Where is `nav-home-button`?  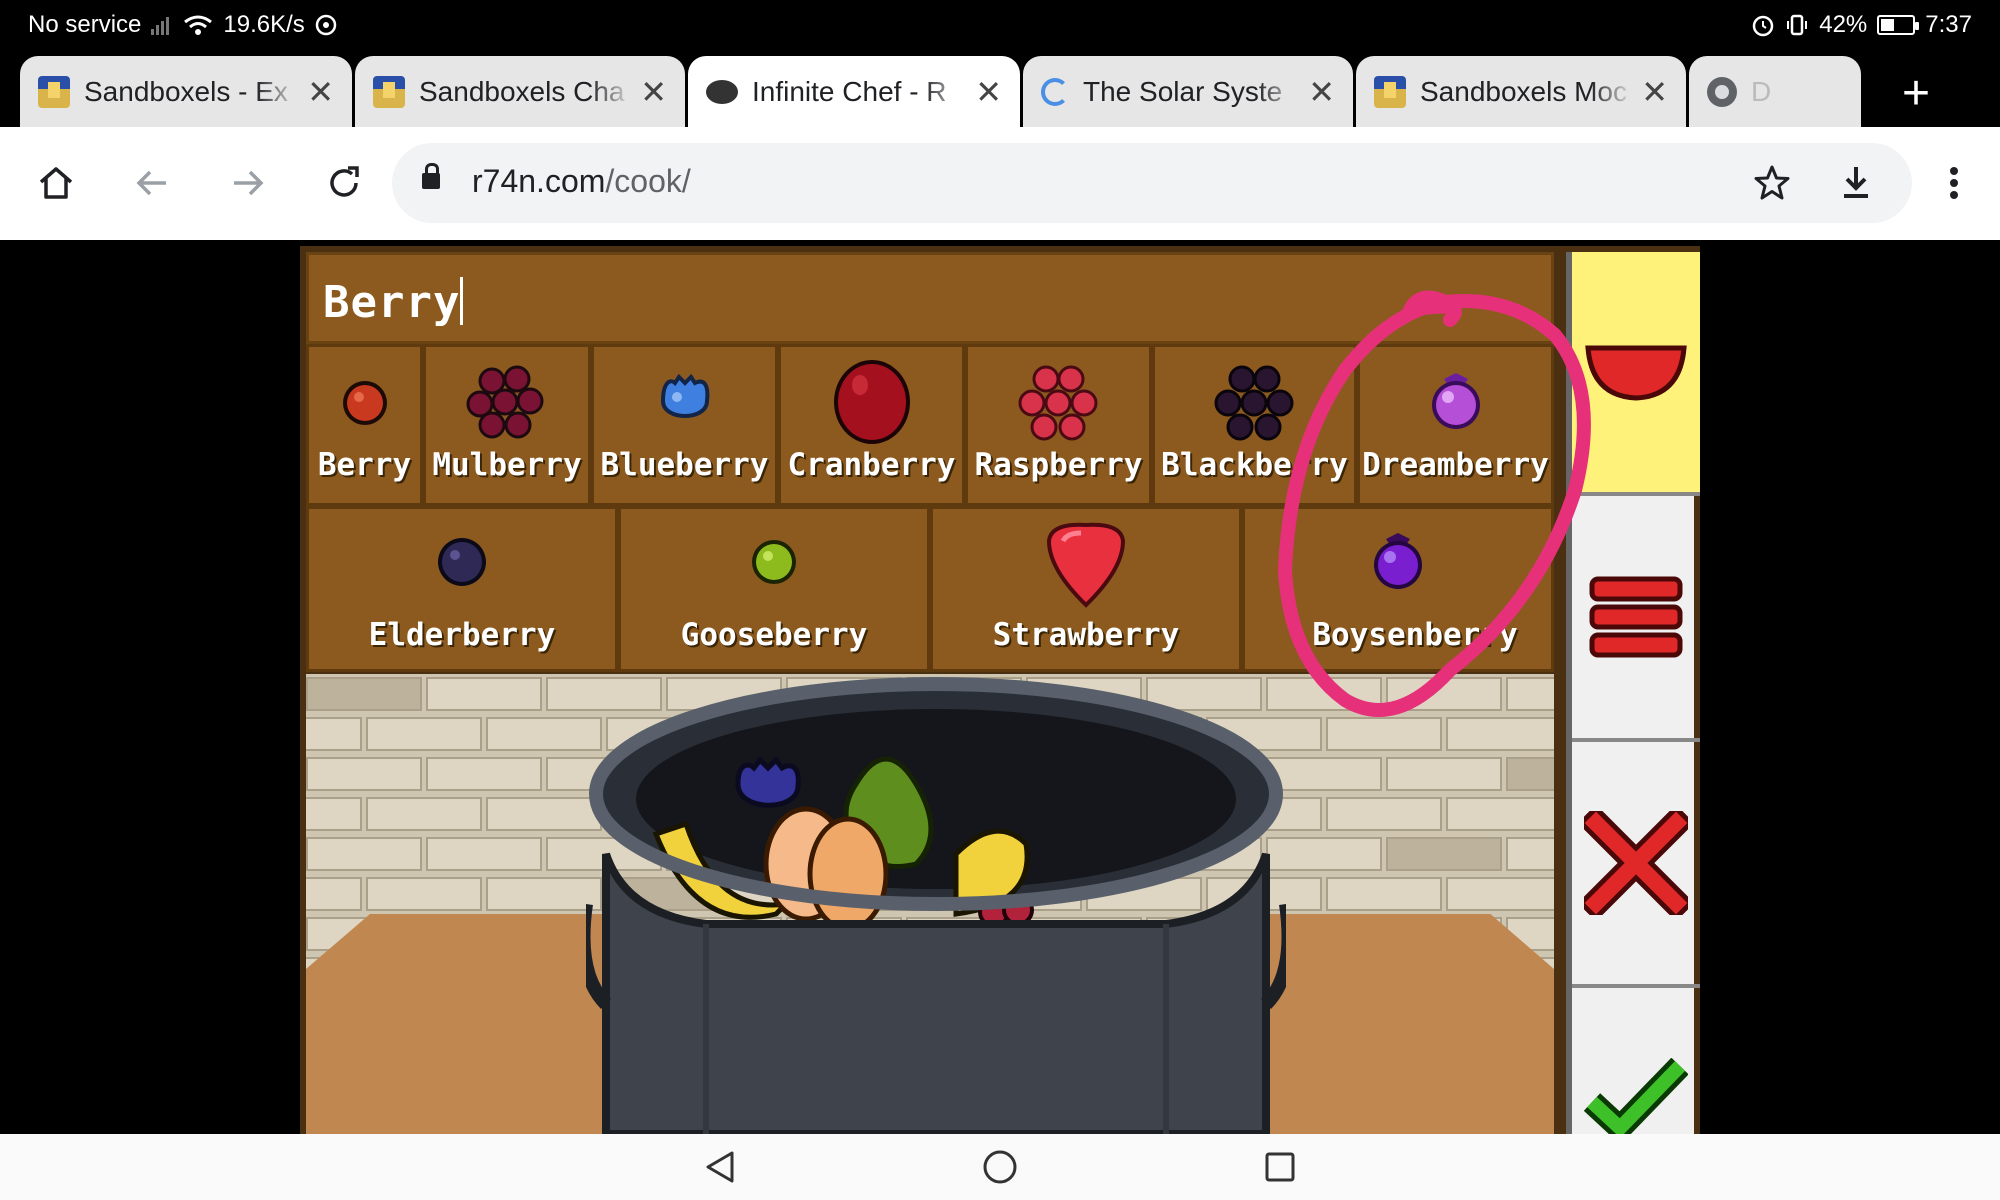
nav-home-button is located at coordinates (1000, 1167).